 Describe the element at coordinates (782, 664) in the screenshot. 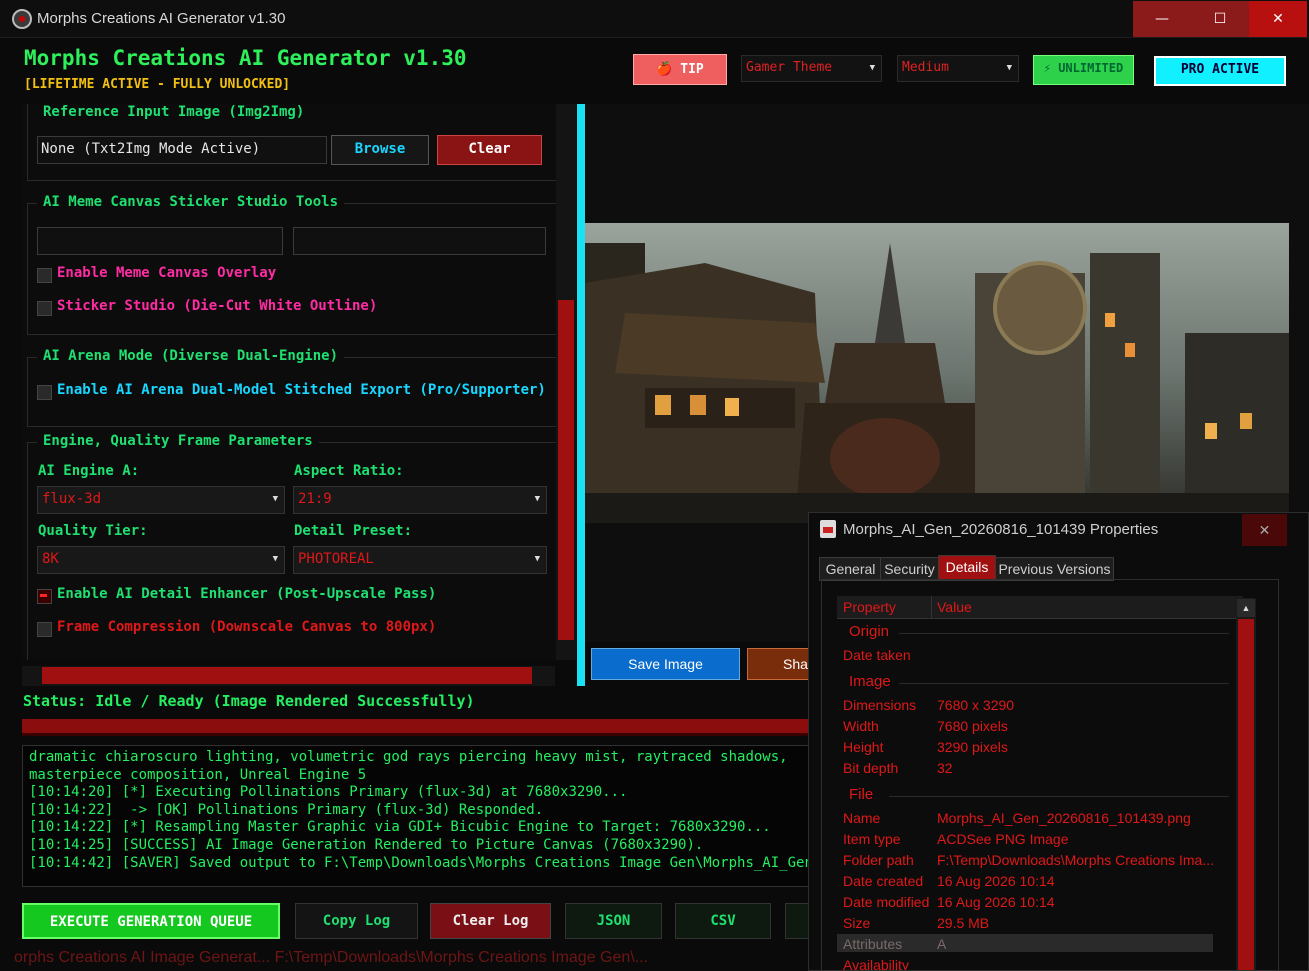

I see `share-button: Sha` at that location.